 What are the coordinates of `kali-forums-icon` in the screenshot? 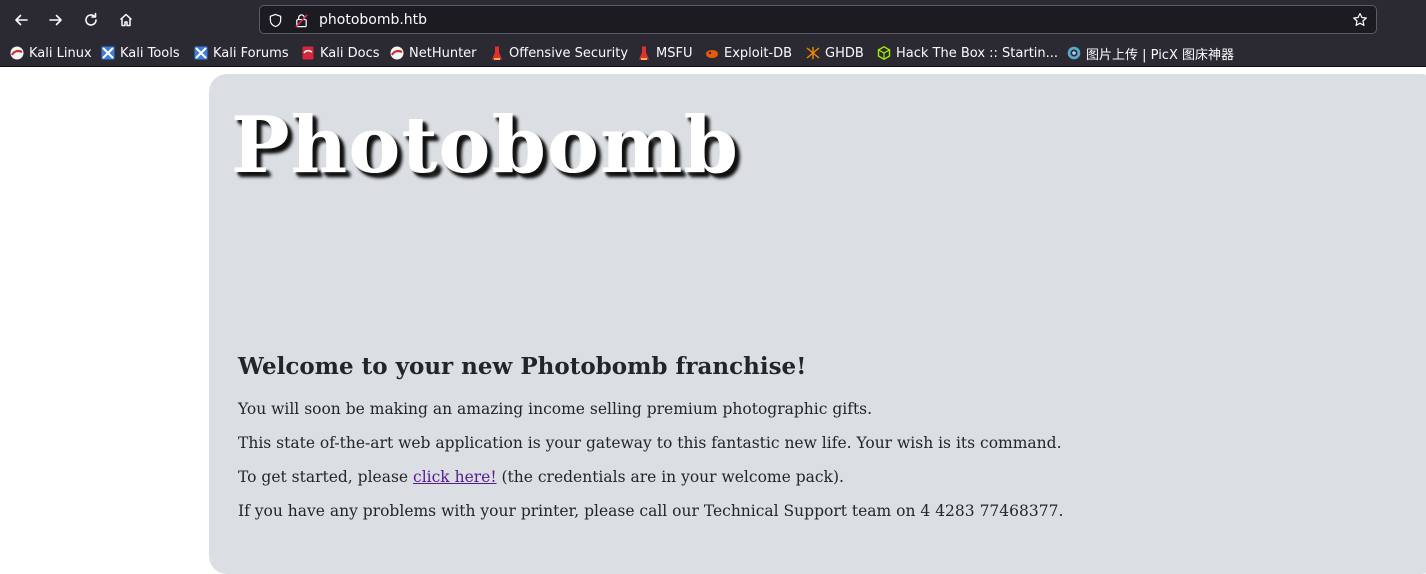 It's located at (201, 53).